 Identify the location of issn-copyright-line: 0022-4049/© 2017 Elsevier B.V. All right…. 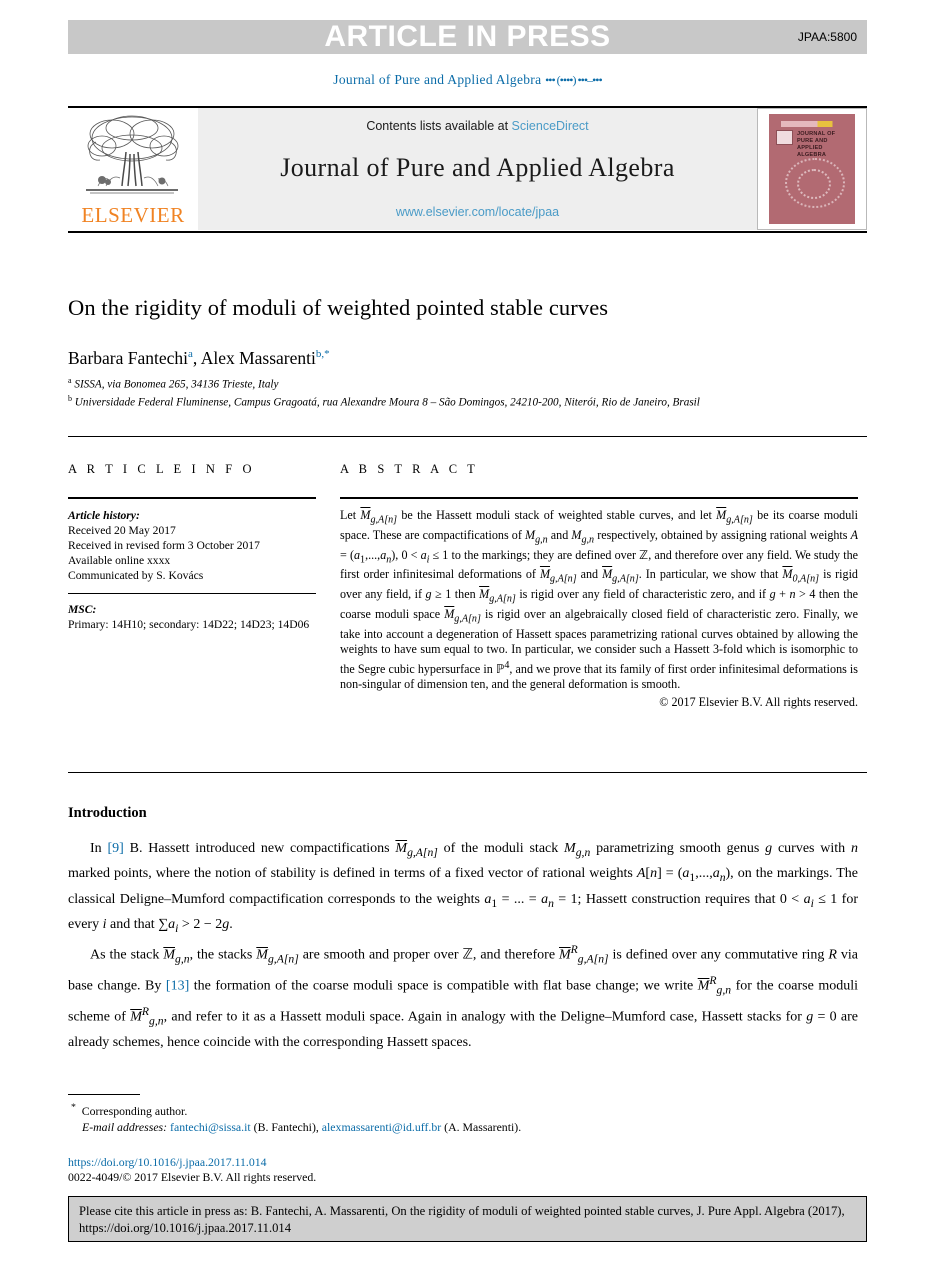
(192, 1177).